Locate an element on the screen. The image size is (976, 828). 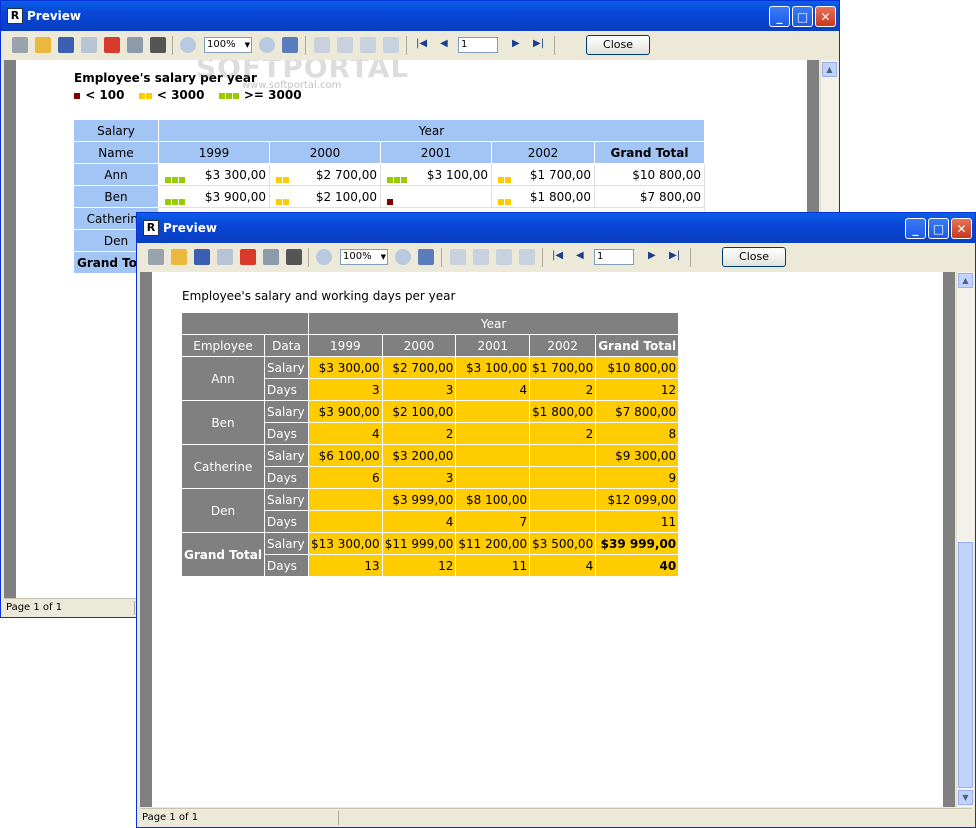
table-cell: $3 300,00 is located at coordinates (345, 367).